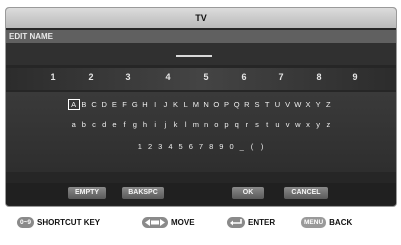  What do you see at coordinates (206, 104) in the screenshot?
I see `uppercase-key: N` at bounding box center [206, 104].